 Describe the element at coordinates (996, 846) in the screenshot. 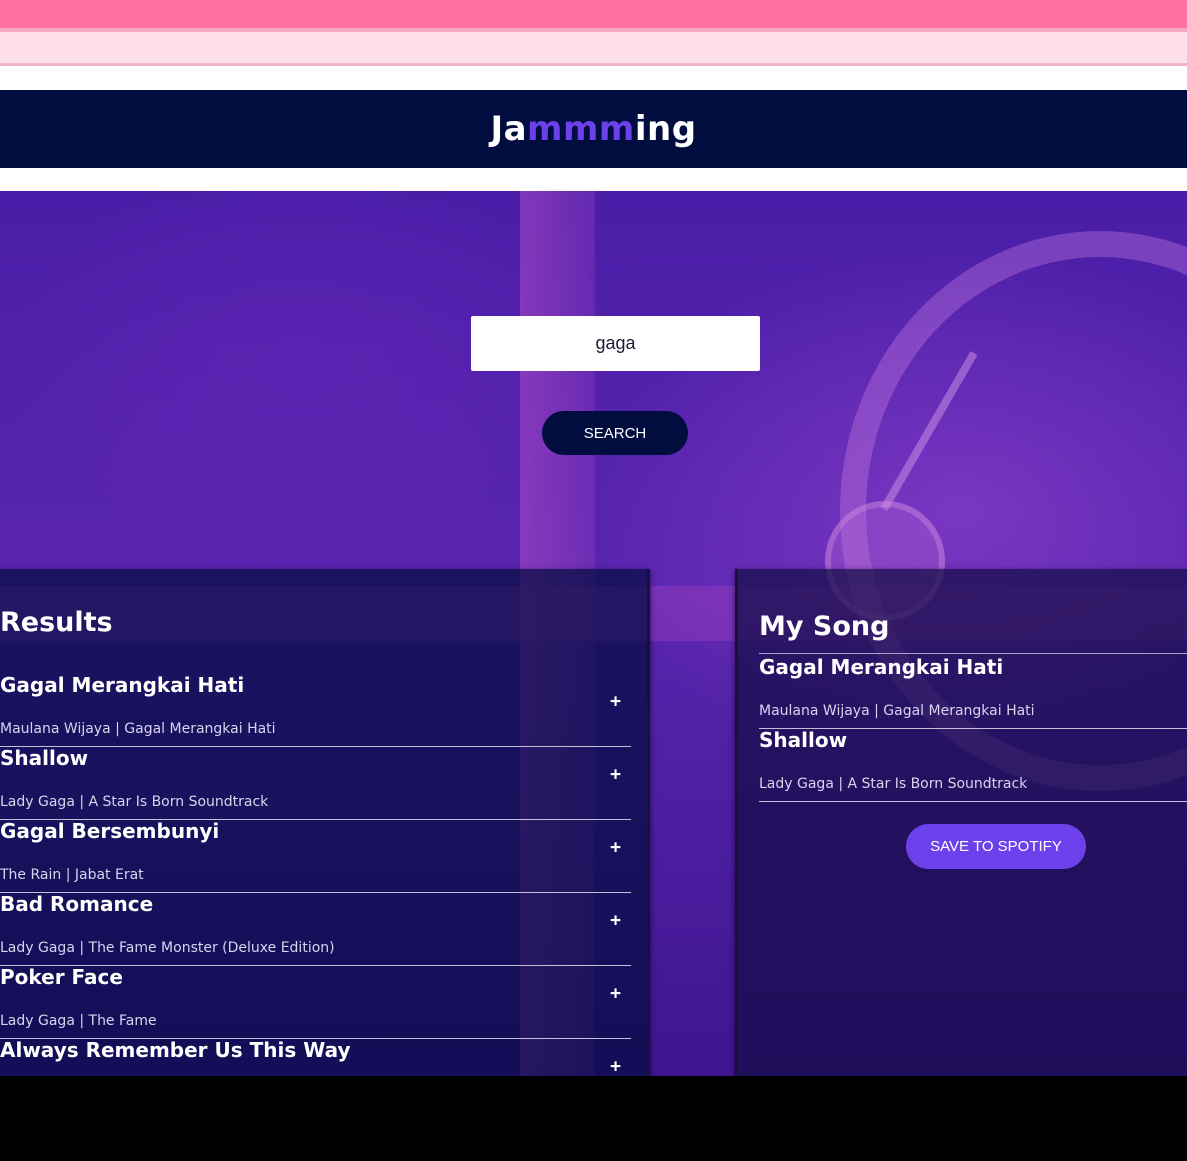

I see `save-to-spotify-button: SAVE TO SPOTIFY` at that location.